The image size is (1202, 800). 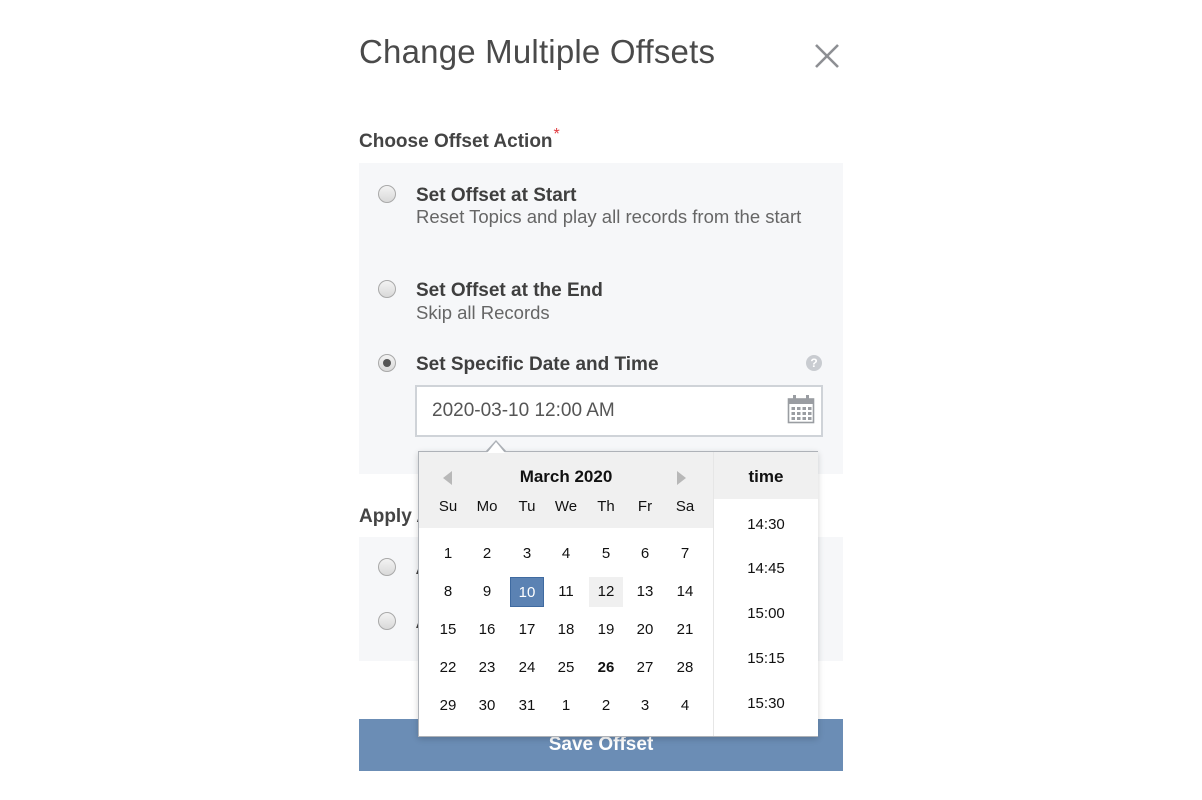 I want to click on next-month-icon, so click(x=681, y=478).